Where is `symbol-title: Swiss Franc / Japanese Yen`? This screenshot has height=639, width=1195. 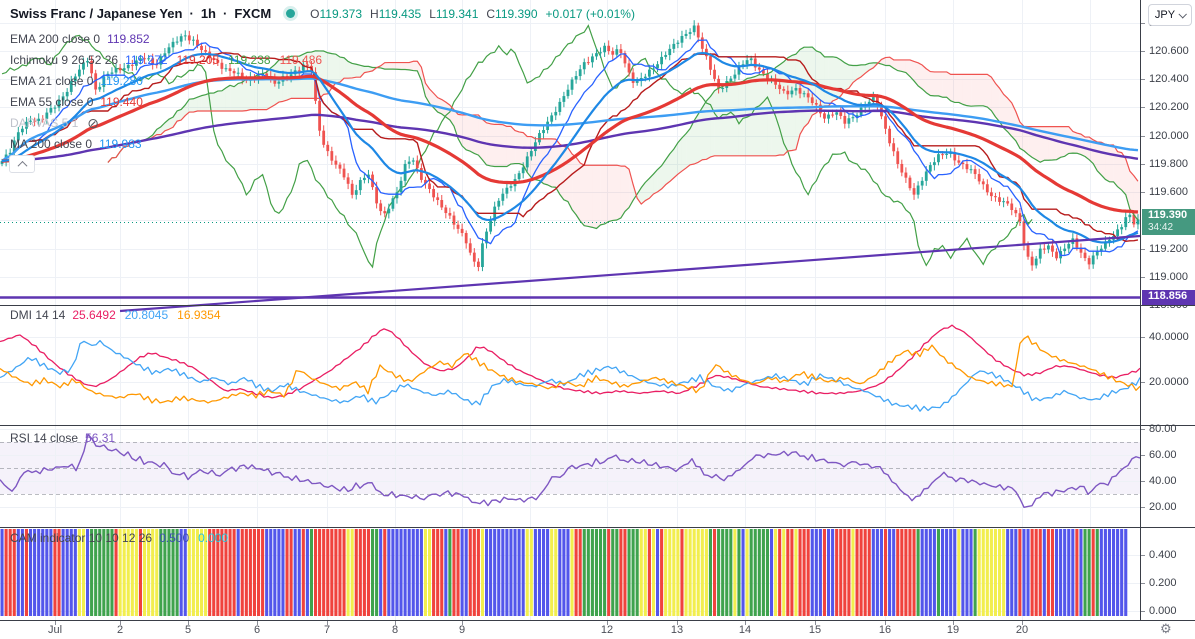
symbol-title: Swiss Franc / Japanese Yen is located at coordinates (96, 13).